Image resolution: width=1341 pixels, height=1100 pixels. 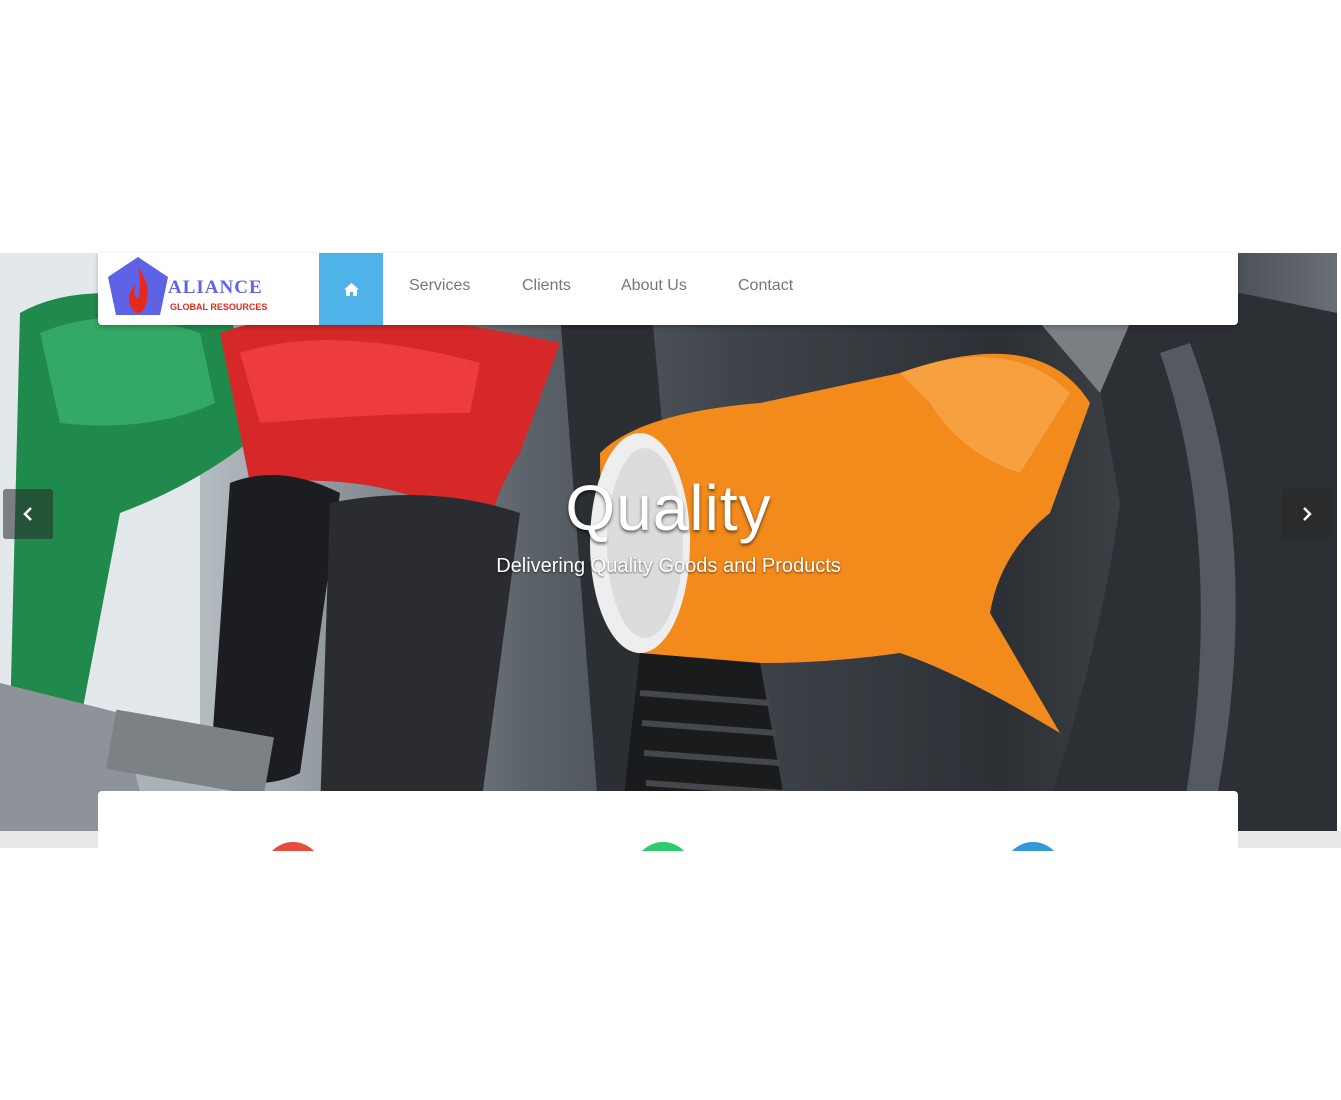 I want to click on nav-item-contact: Contact, so click(x=765, y=289).